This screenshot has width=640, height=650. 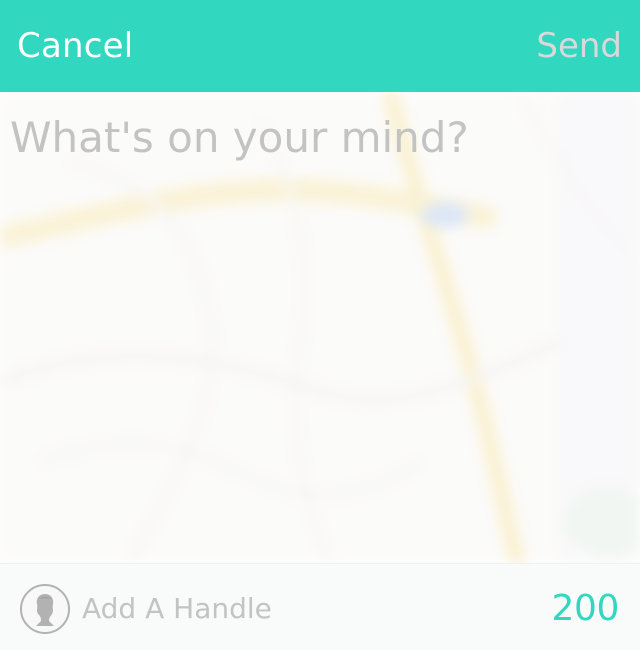 I want to click on top-bar: Cancel Send, so click(x=320, y=46).